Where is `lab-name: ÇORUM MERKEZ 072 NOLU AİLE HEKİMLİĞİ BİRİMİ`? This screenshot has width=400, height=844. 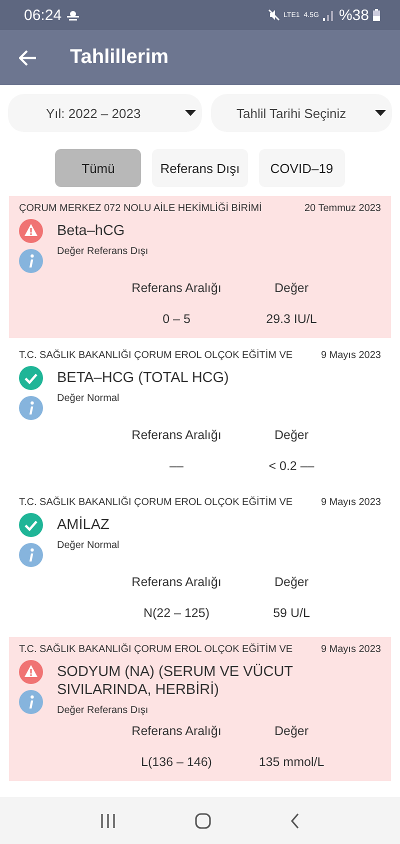 lab-name: ÇORUM MERKEZ 072 NOLU AİLE HEKİMLİĞİ BİRİMİ is located at coordinates (140, 208).